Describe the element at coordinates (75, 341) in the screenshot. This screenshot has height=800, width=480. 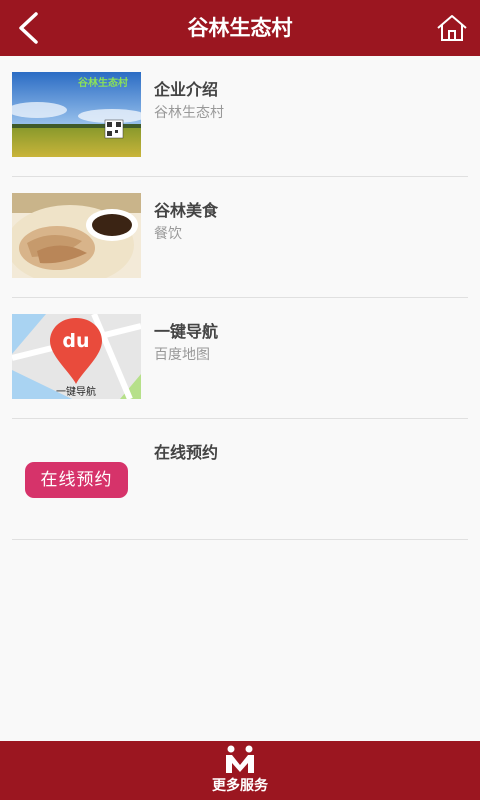
I see `map-badge-text: du` at that location.